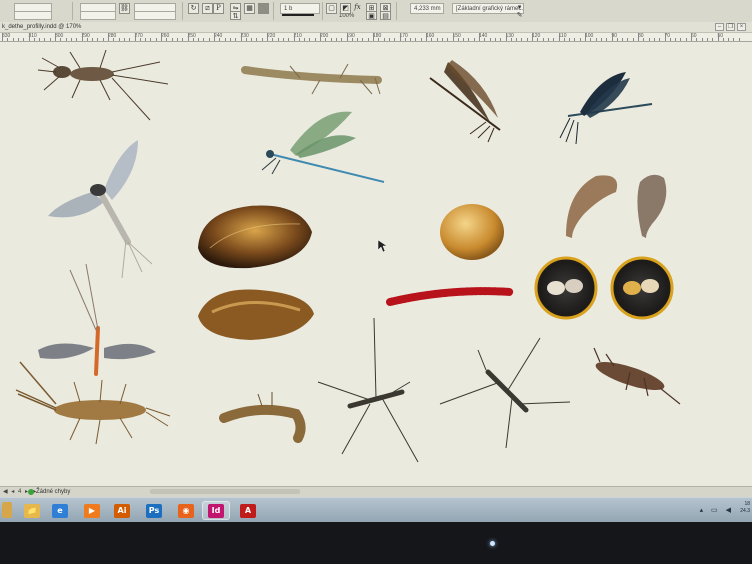 The image size is (752, 564). What do you see at coordinates (85, 36) in the screenshot?
I see `ruler-label: 290` at bounding box center [85, 36].